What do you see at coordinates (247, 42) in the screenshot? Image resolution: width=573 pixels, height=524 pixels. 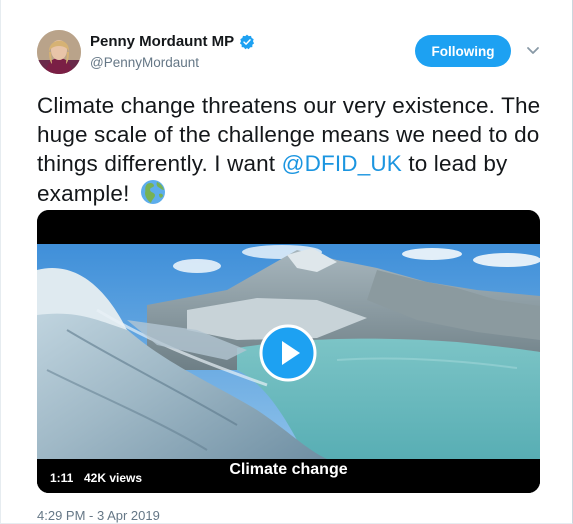 I see `verified-badge-icon` at bounding box center [247, 42].